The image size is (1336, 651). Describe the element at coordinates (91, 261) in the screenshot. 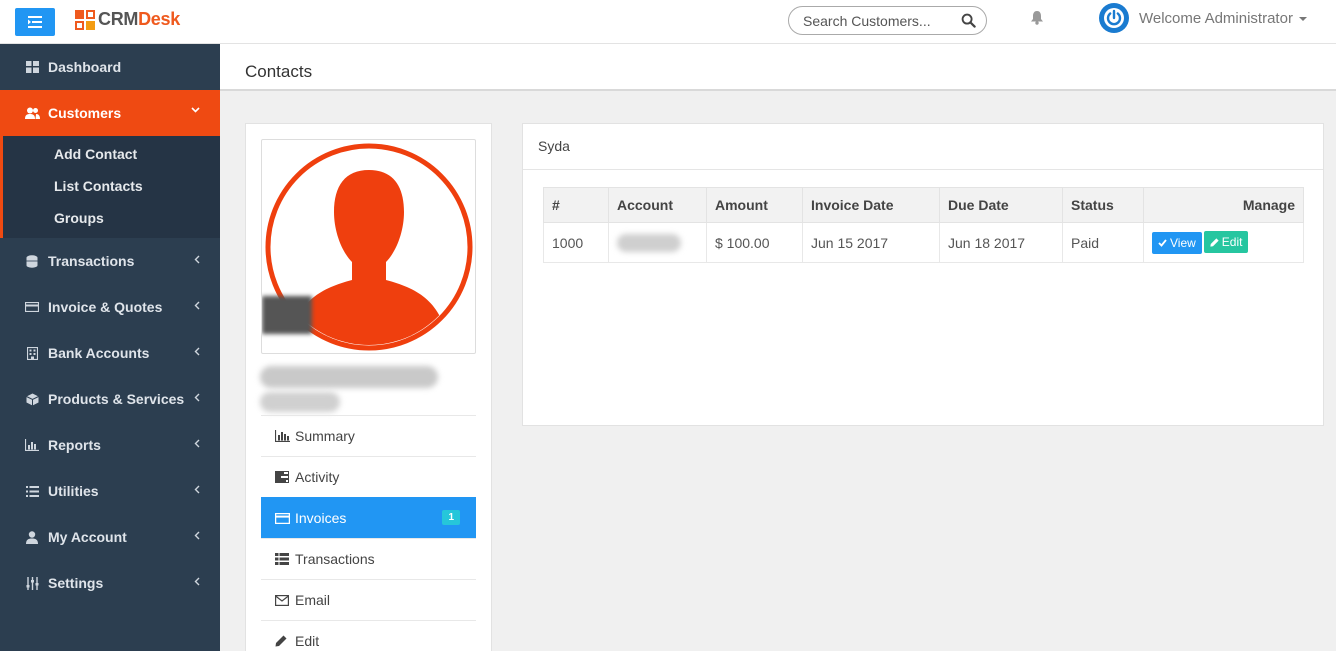

I see `sidebar-item-label: Transactions` at that location.